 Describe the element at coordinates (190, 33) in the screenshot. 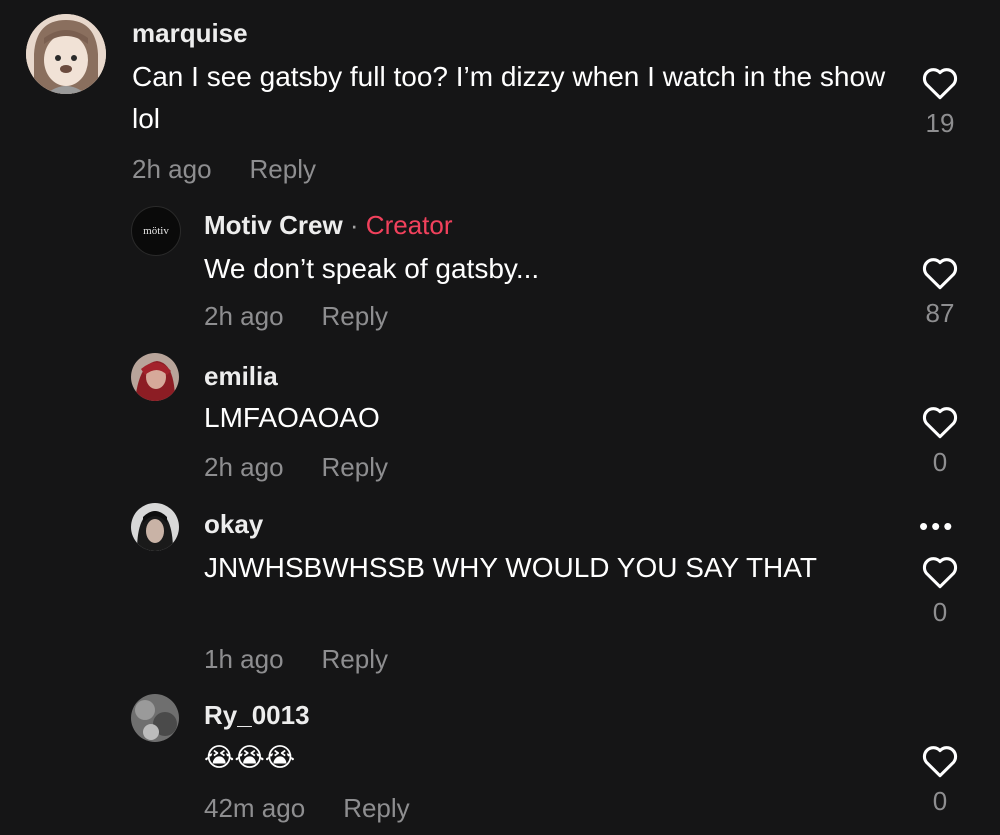

I see `username: marquise` at that location.